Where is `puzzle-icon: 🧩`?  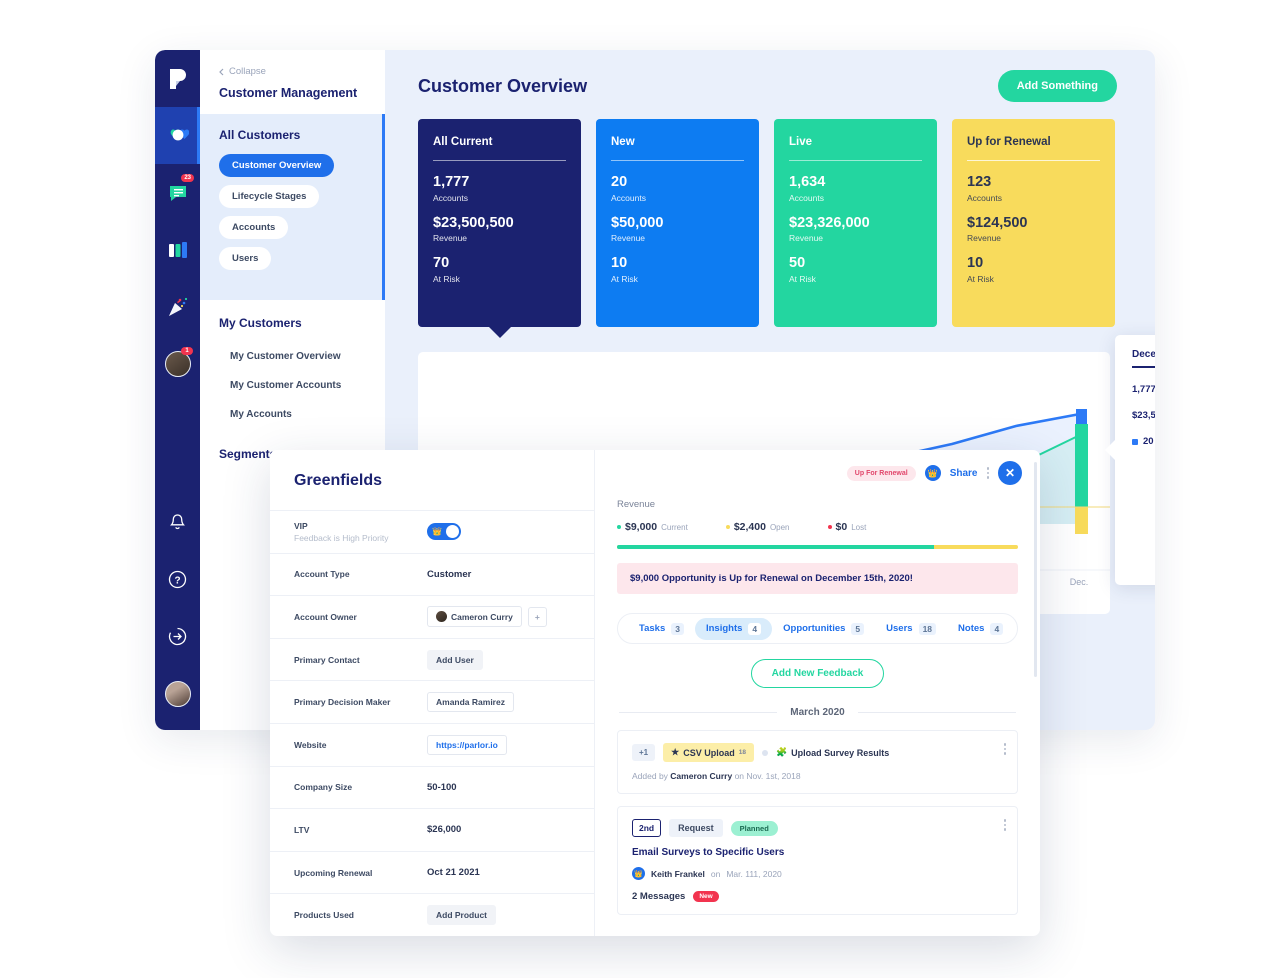
puzzle-icon: 🧩 is located at coordinates (781, 752).